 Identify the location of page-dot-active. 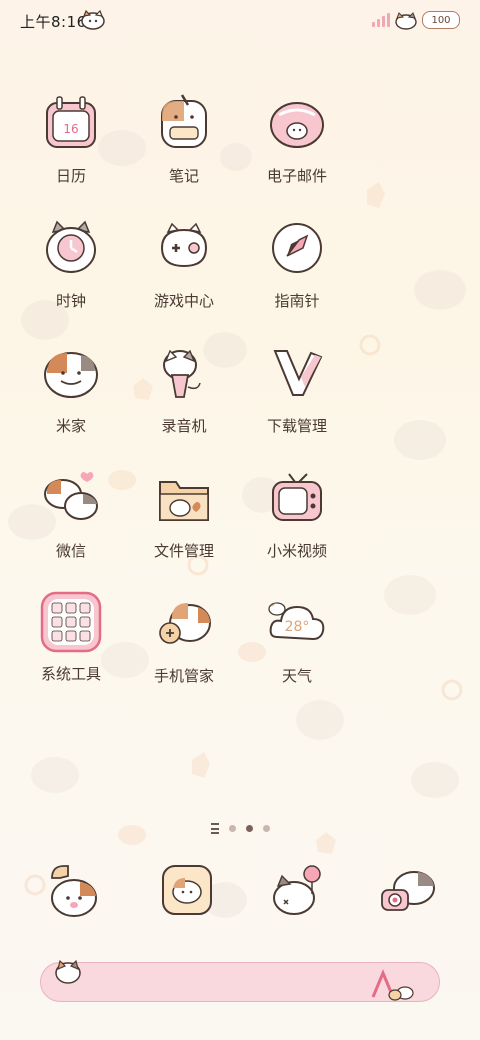
(249, 828).